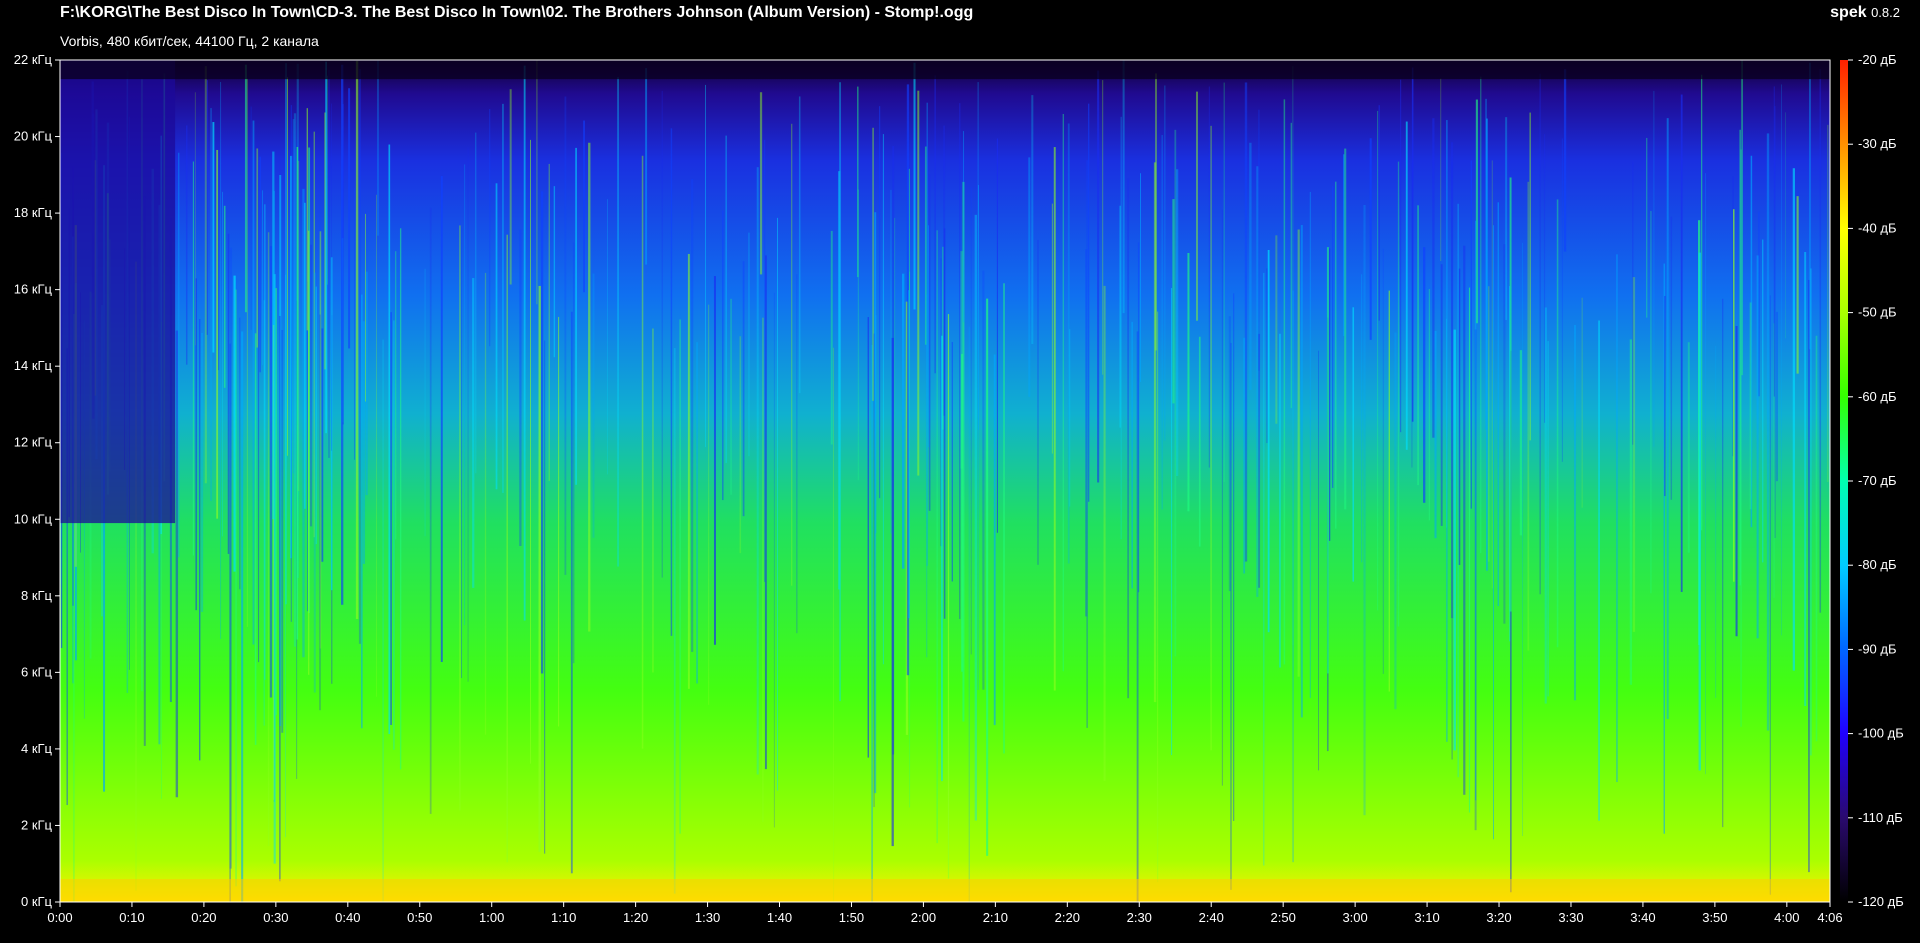 This screenshot has height=943, width=1920. Describe the element at coordinates (923, 917) in the screenshot. I see `x-tick-label: 2:00` at that location.